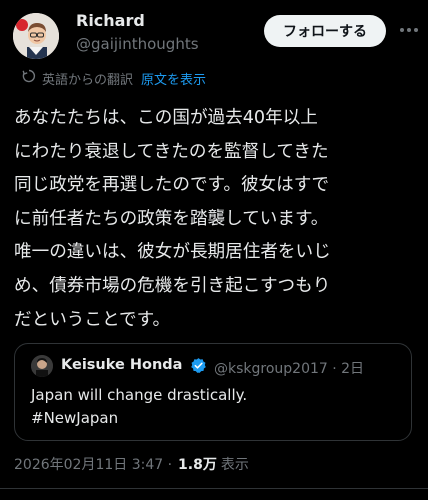 The width and height of the screenshot is (428, 500). Describe the element at coordinates (325, 31) in the screenshot. I see `follow-button: フォローする` at that location.